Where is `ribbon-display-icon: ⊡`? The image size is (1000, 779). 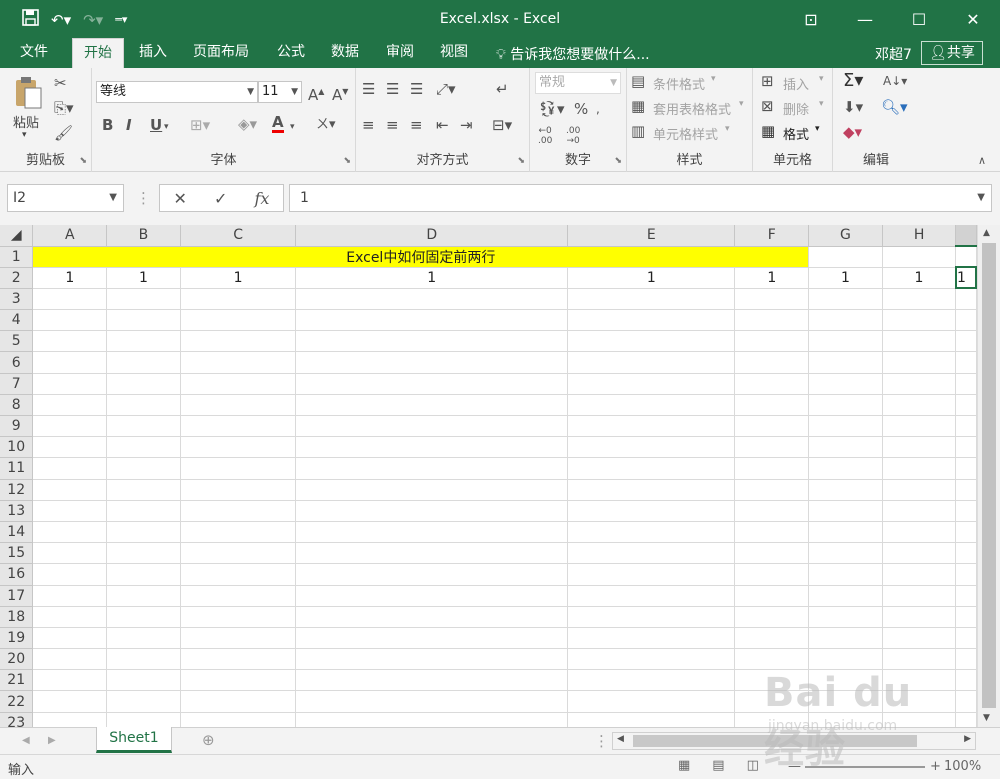
ribbon-display-icon: ⊡ is located at coordinates (811, 19).